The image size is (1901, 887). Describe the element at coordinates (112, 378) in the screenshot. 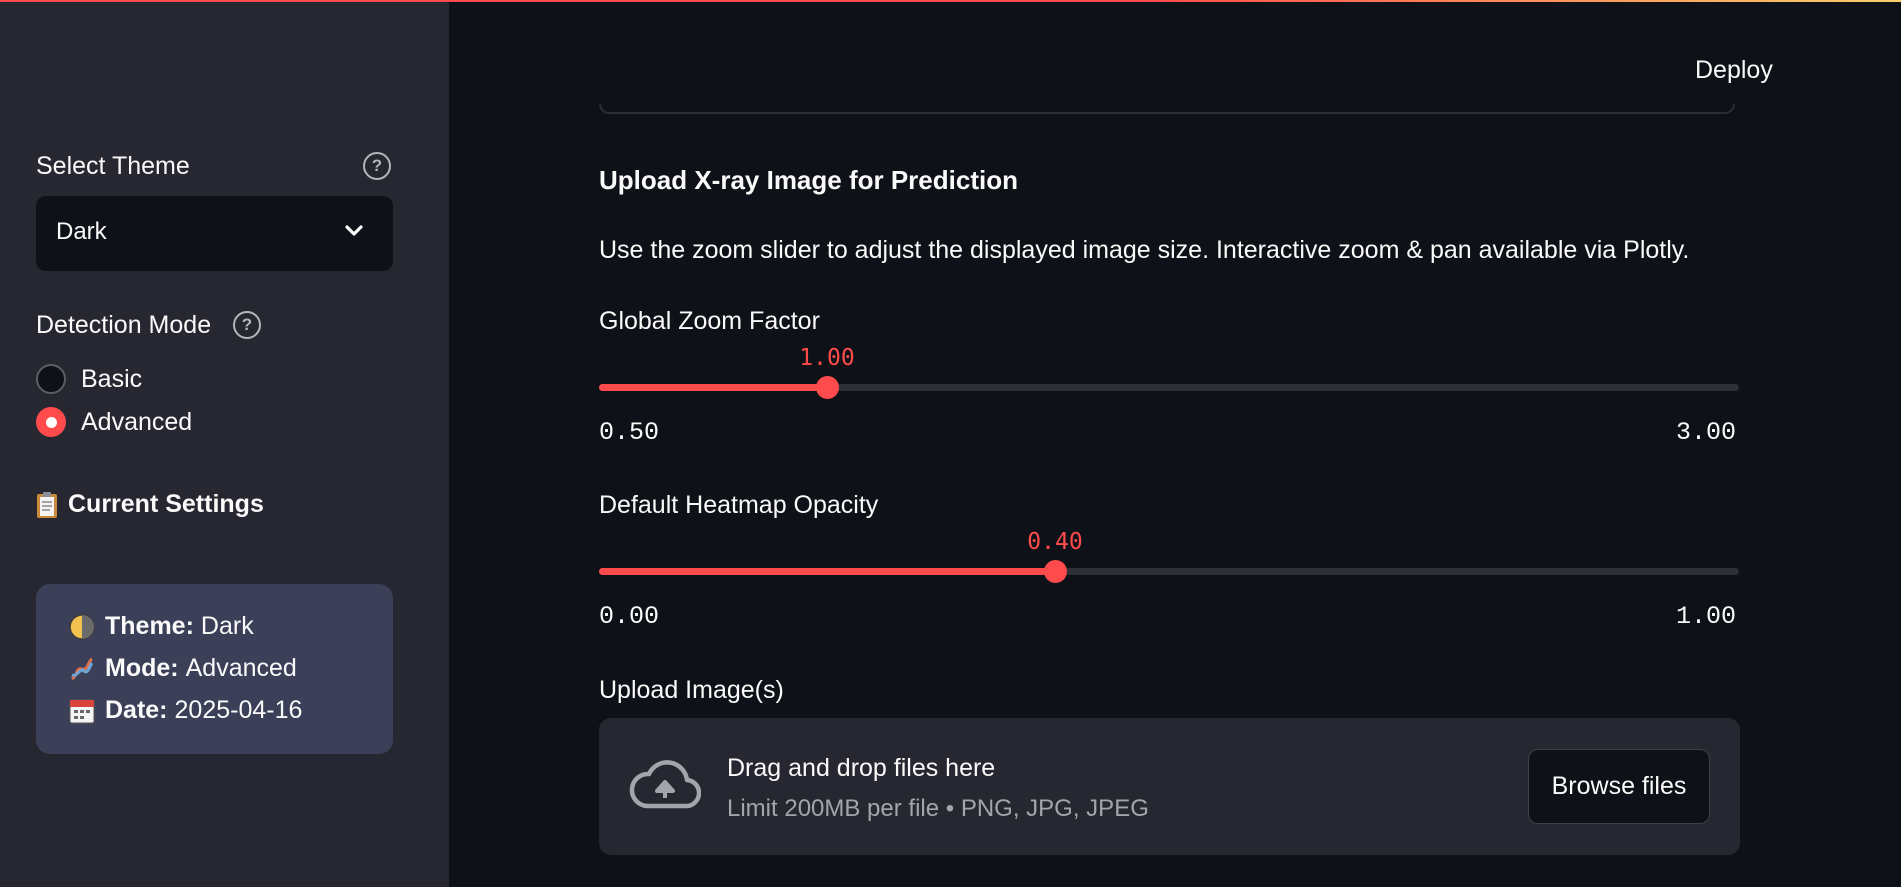

I see `radio-basic-label: Basic` at that location.